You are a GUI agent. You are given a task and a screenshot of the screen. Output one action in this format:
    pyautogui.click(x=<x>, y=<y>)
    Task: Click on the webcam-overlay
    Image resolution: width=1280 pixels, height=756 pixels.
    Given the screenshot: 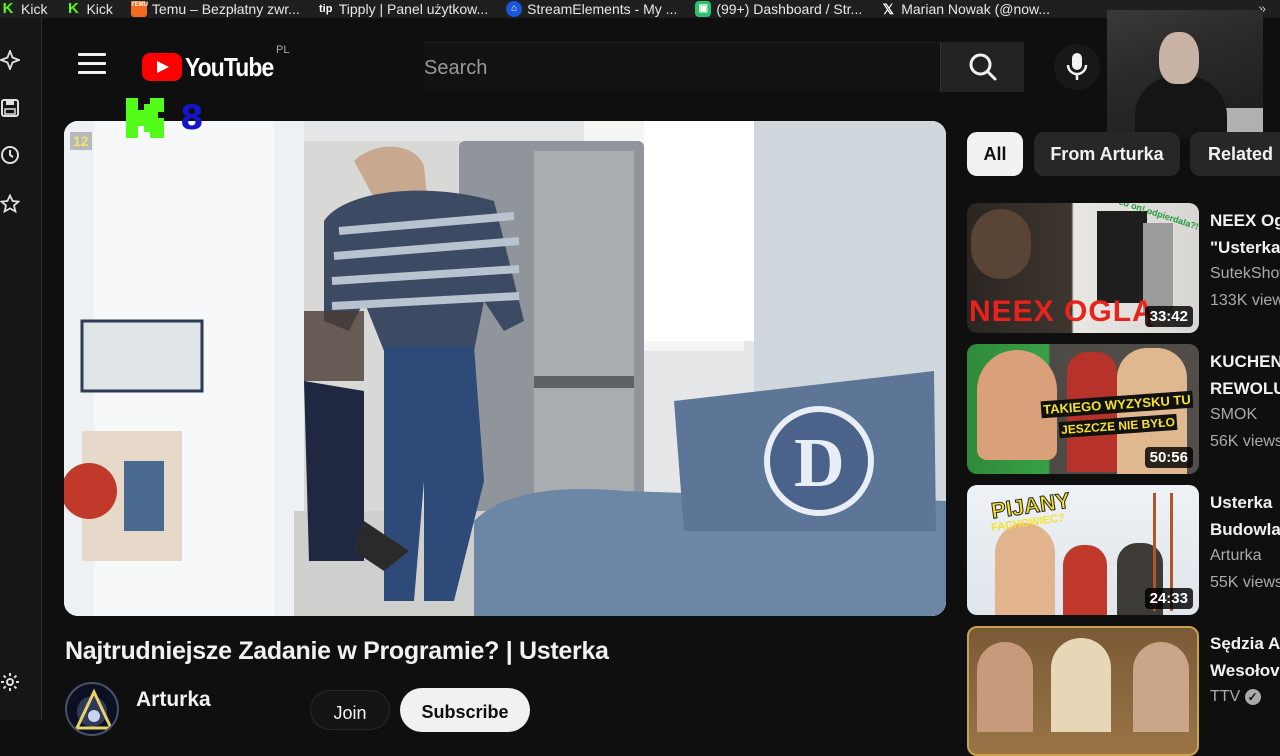 What is the action you would take?
    pyautogui.click(x=1185, y=74)
    